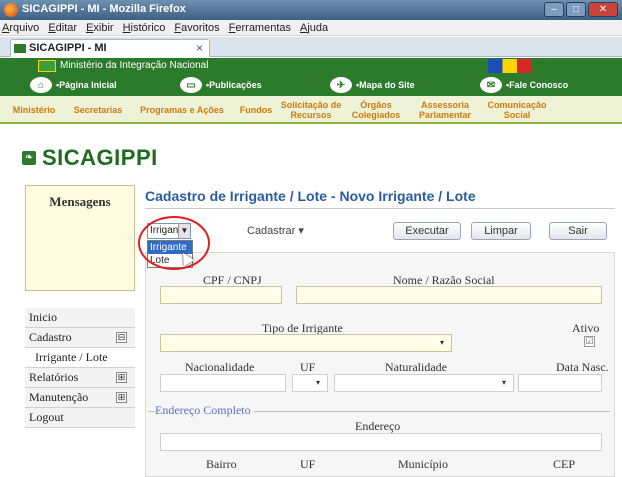  I want to click on menu-ferramentas: Ferramentas, so click(260, 27).